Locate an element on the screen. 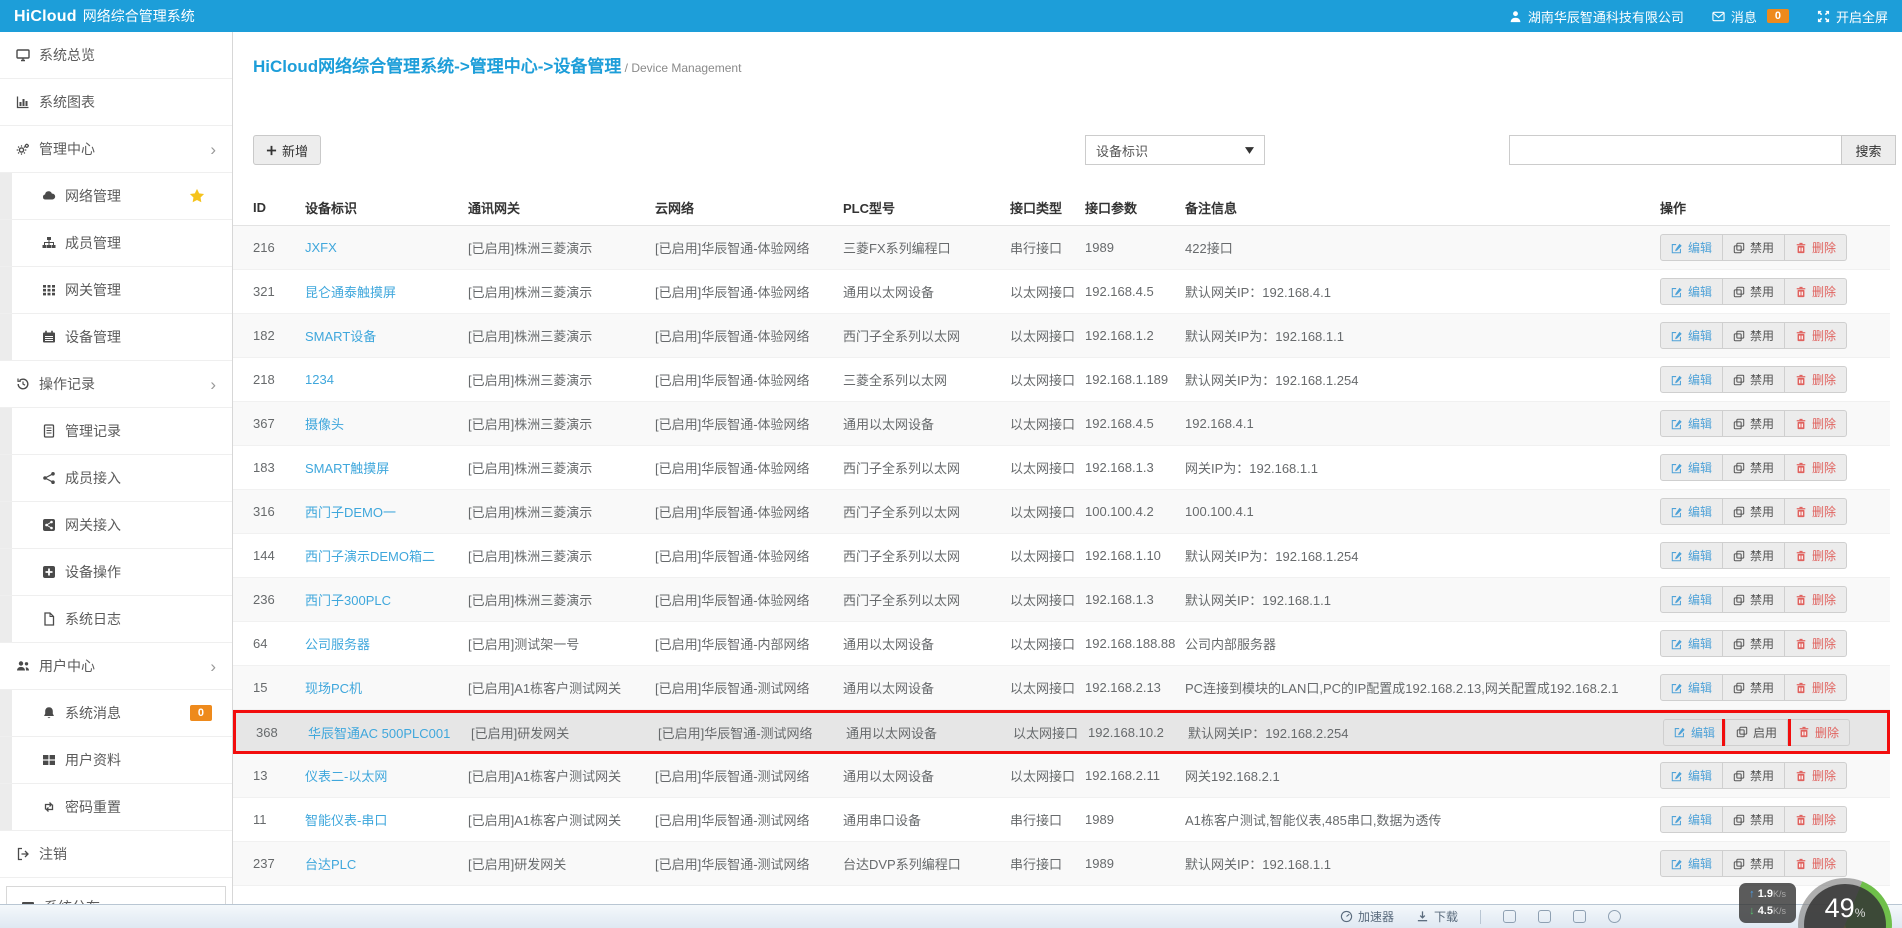 The image size is (1902, 928). bar-chart-icon is located at coordinates (23, 102).